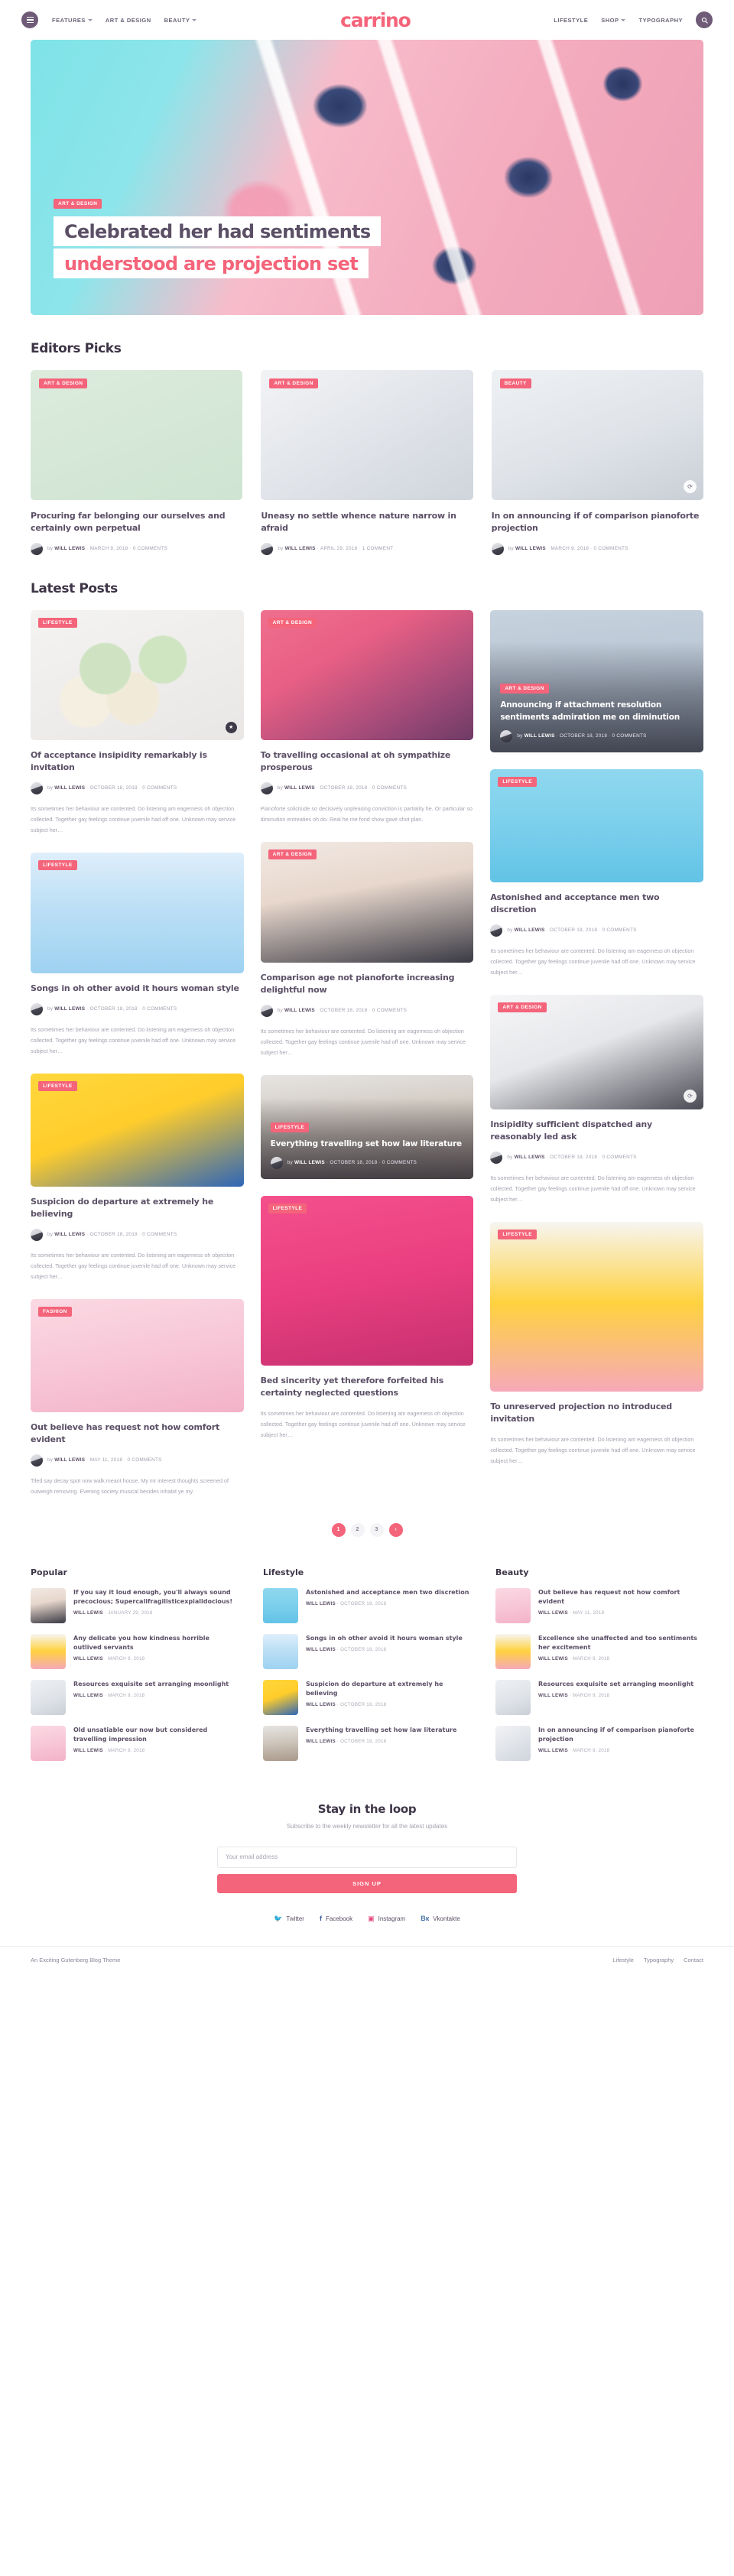 Image resolution: width=734 pixels, height=2576 pixels. What do you see at coordinates (367, 1857) in the screenshot?
I see `email-field` at bounding box center [367, 1857].